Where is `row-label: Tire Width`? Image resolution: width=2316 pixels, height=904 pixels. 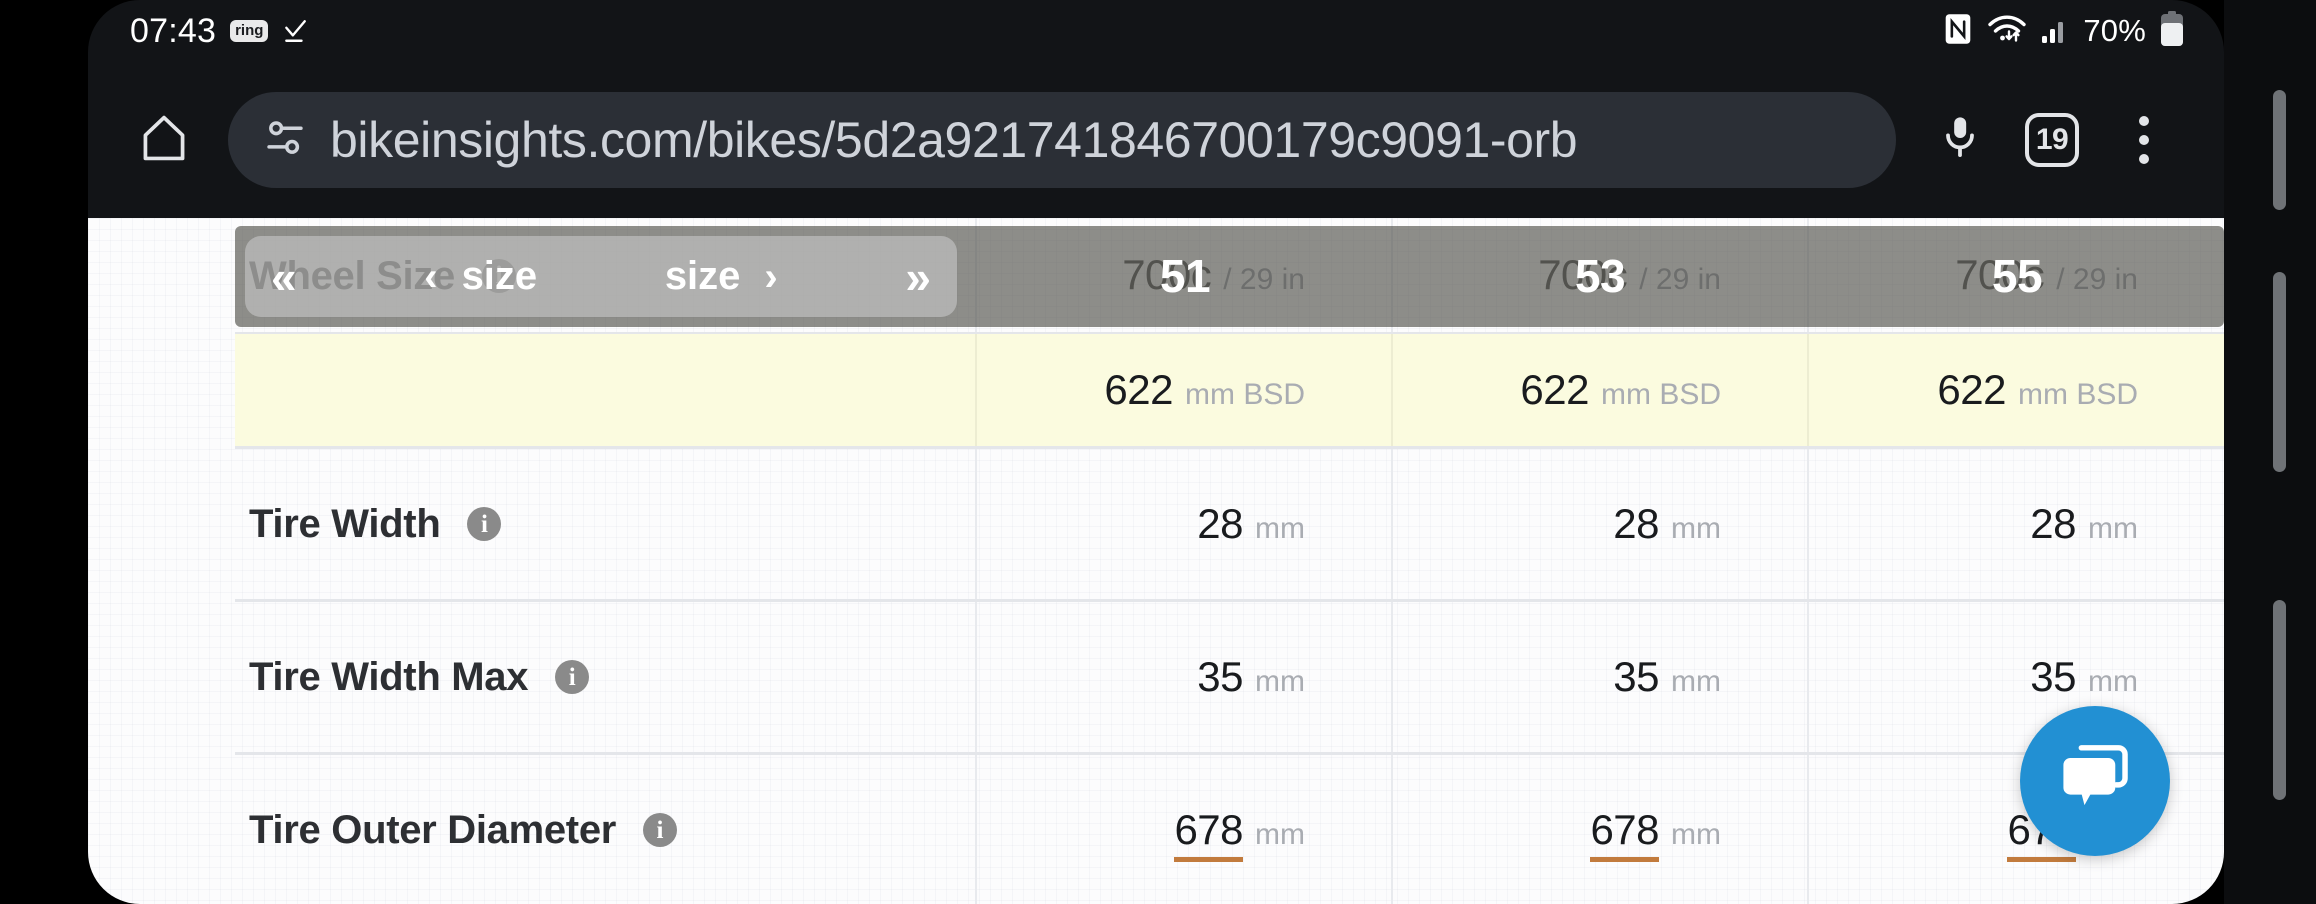 row-label: Tire Width is located at coordinates (345, 523).